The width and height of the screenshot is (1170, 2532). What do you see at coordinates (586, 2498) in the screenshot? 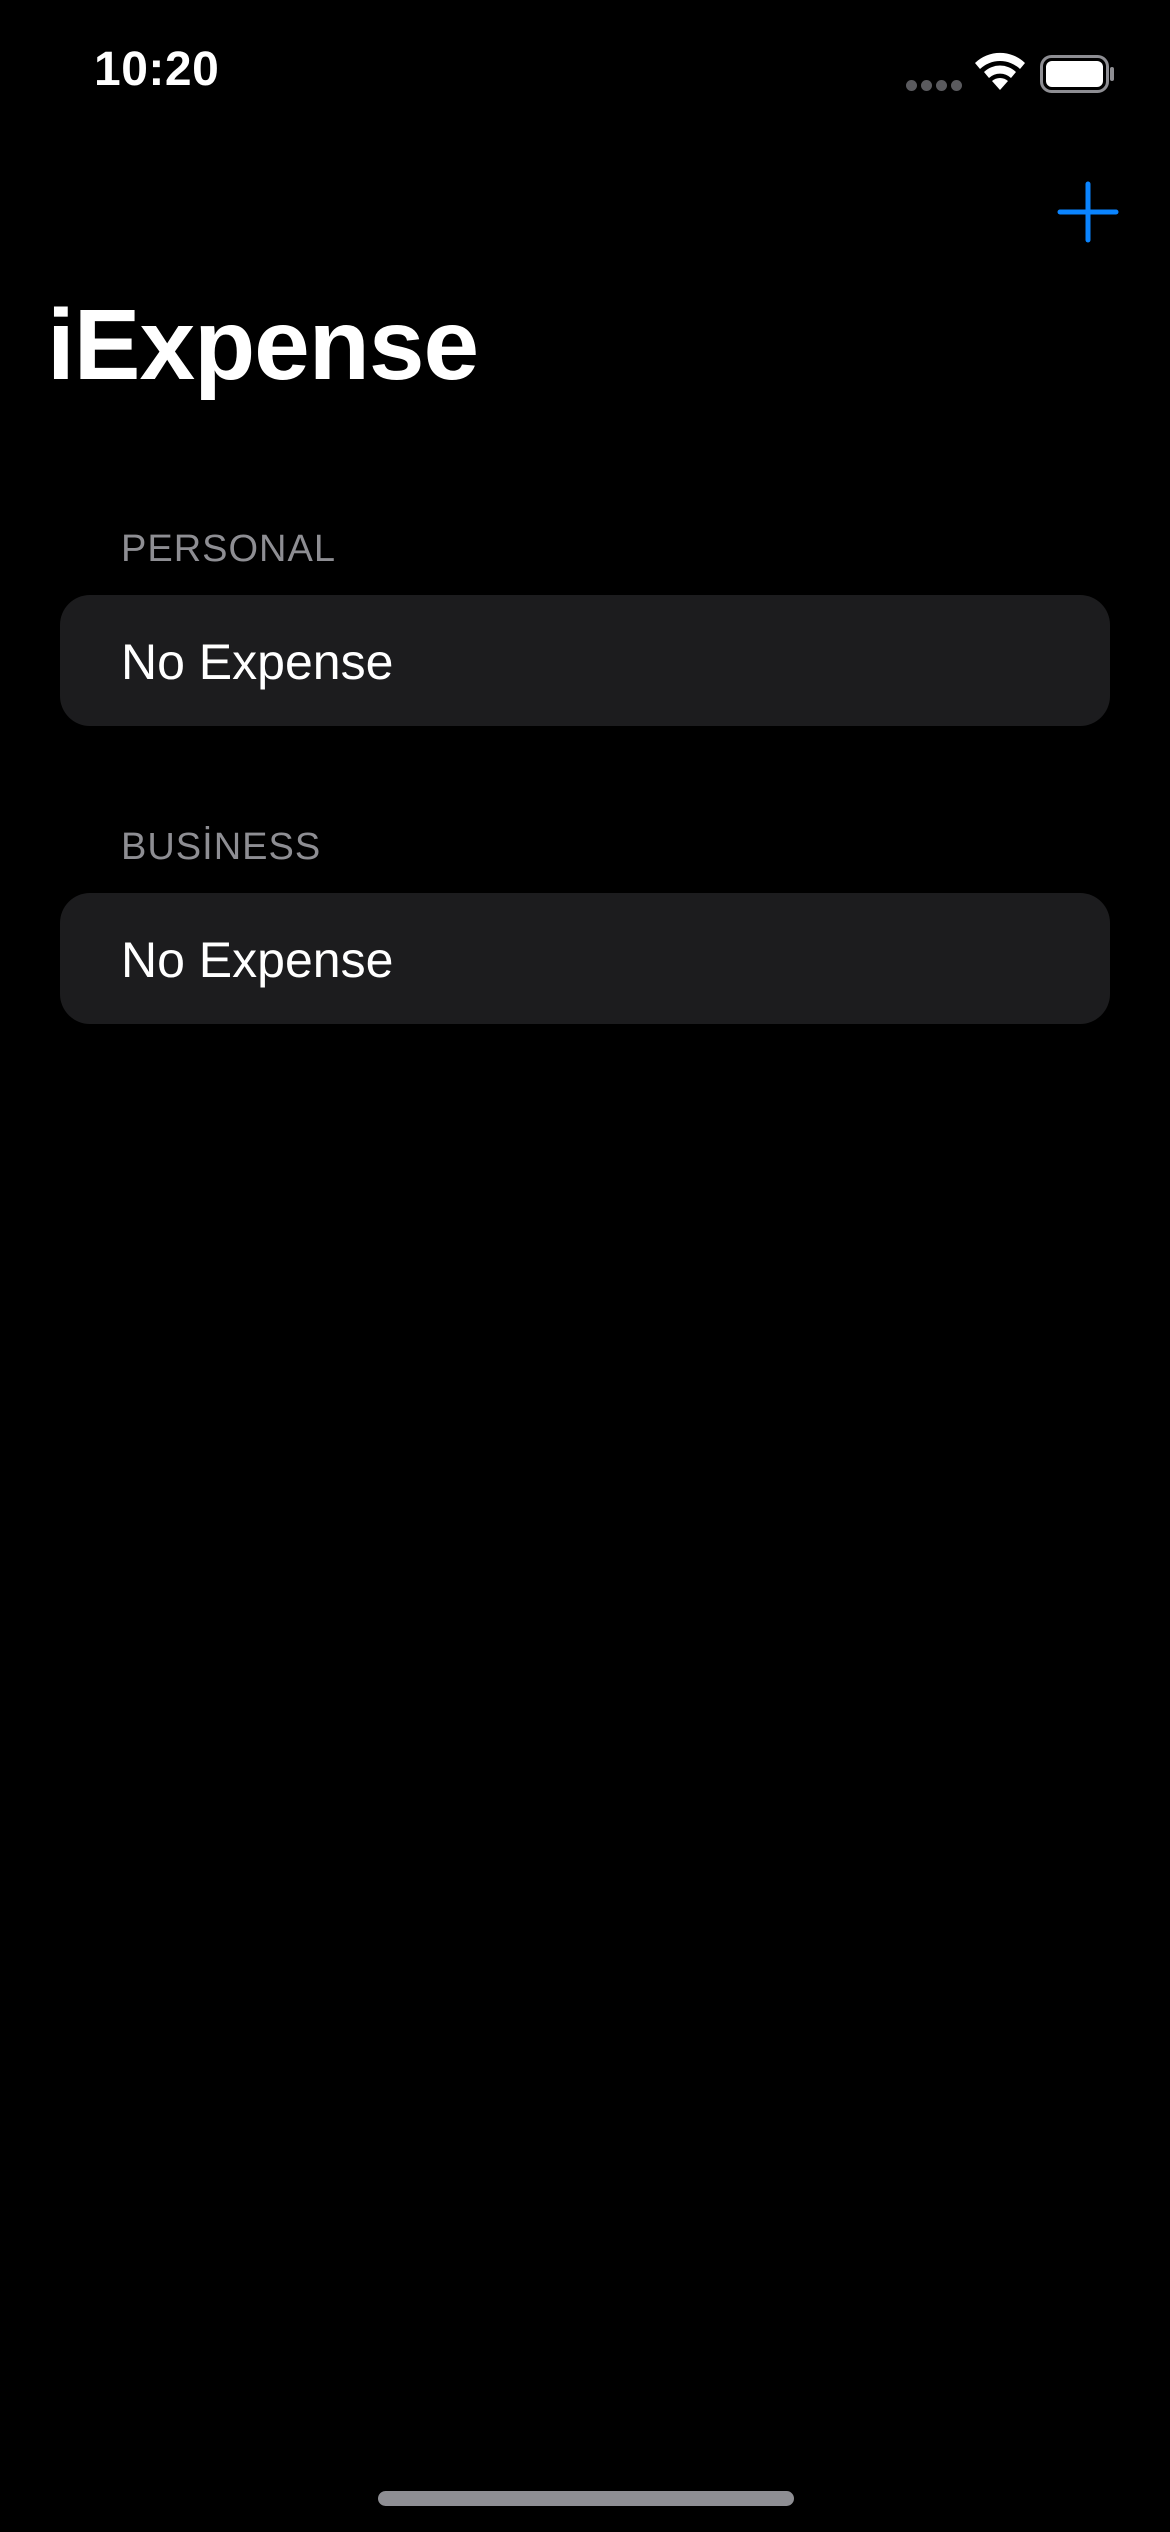
I see `home-indicator` at bounding box center [586, 2498].